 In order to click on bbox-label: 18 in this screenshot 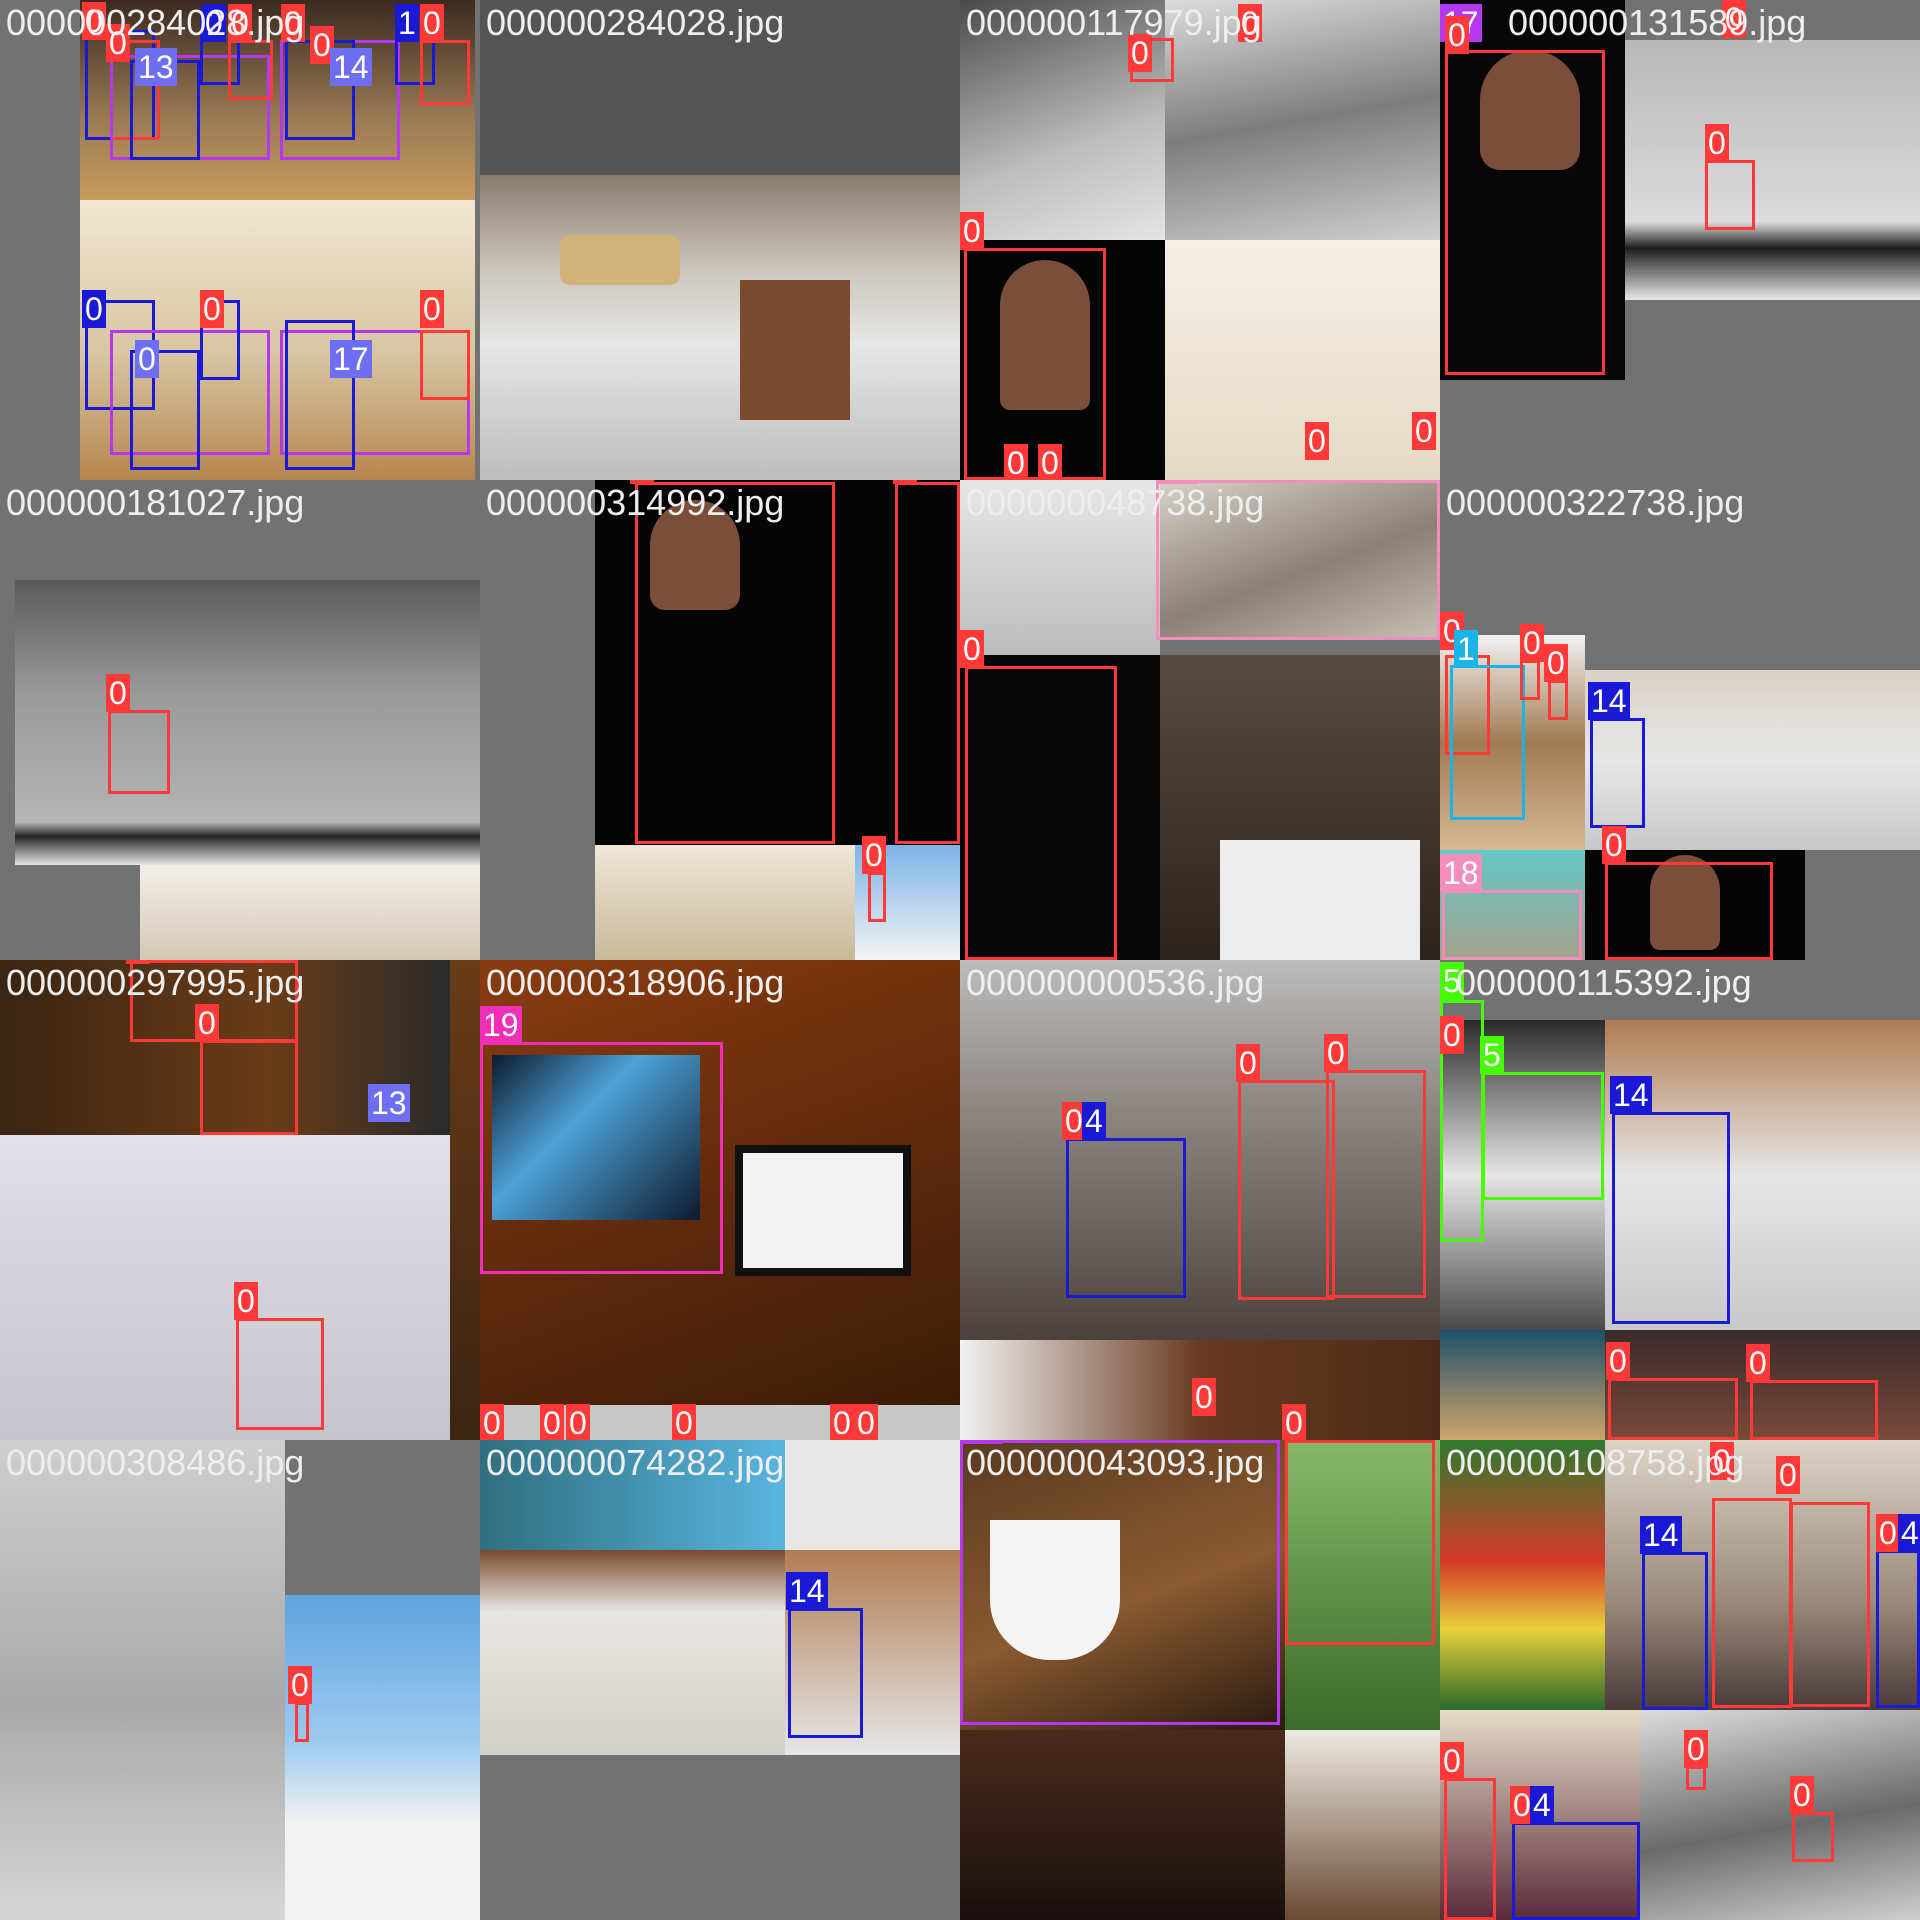, I will do `click(1461, 873)`.